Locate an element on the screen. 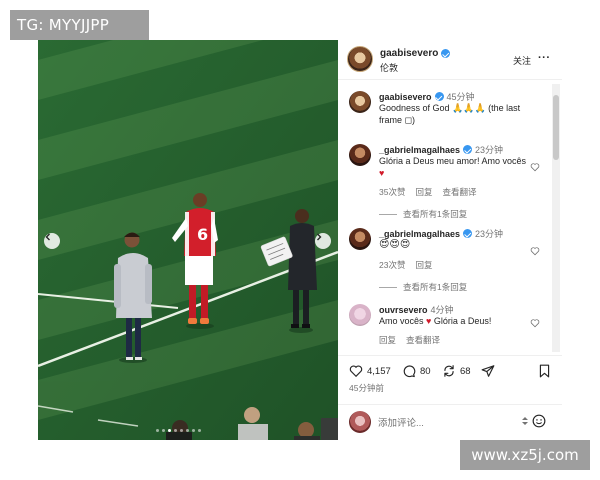  commenter-username: ouvrsevero is located at coordinates (403, 310).